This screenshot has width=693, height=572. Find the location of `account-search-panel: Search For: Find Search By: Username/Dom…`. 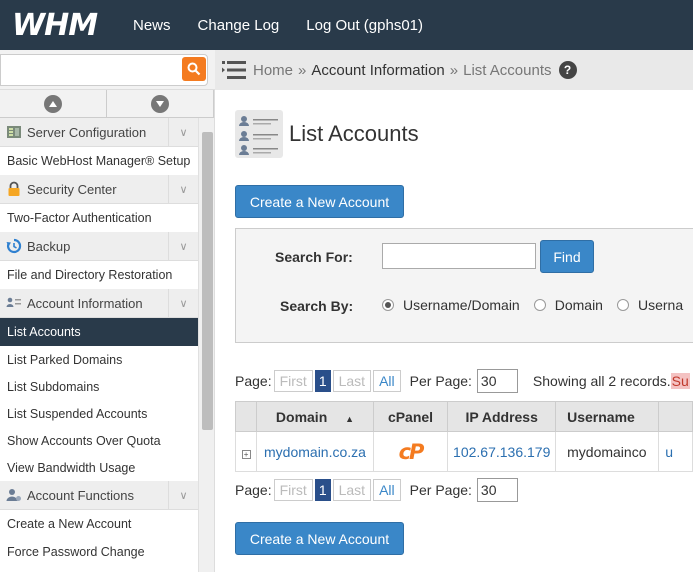

account-search-panel: Search For: Find Search By: Username/Dom… is located at coordinates (464, 285).